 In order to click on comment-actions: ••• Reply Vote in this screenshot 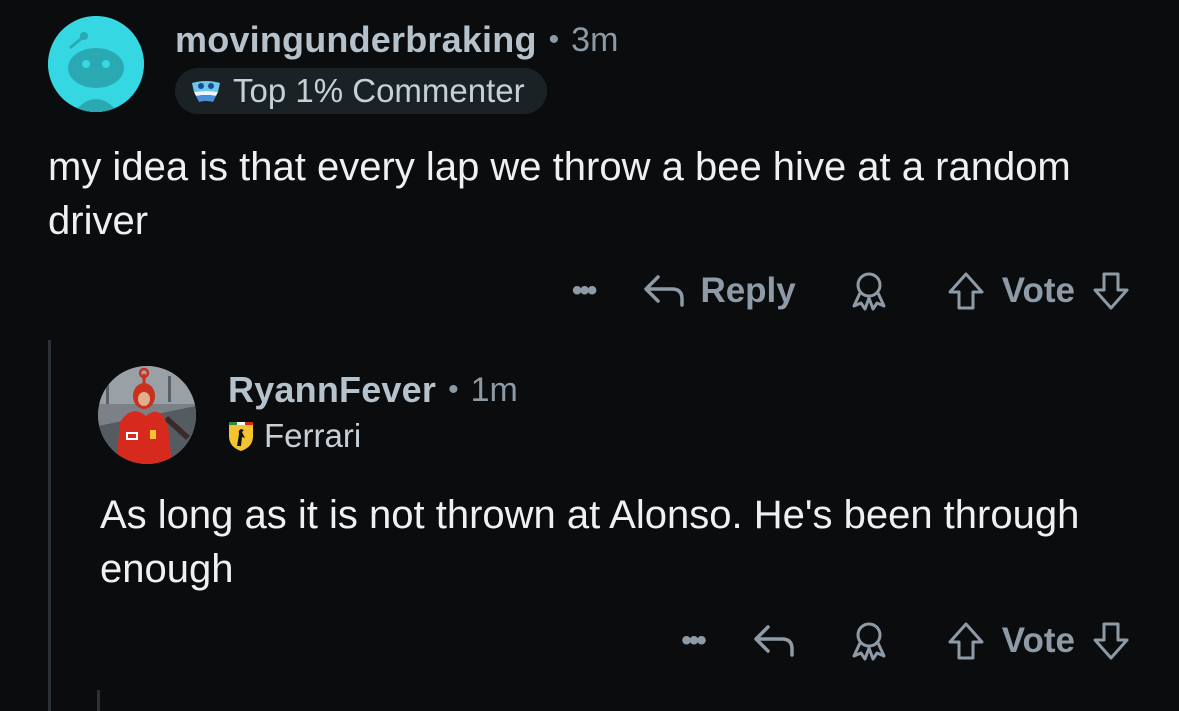, I will do `click(851, 291)`.